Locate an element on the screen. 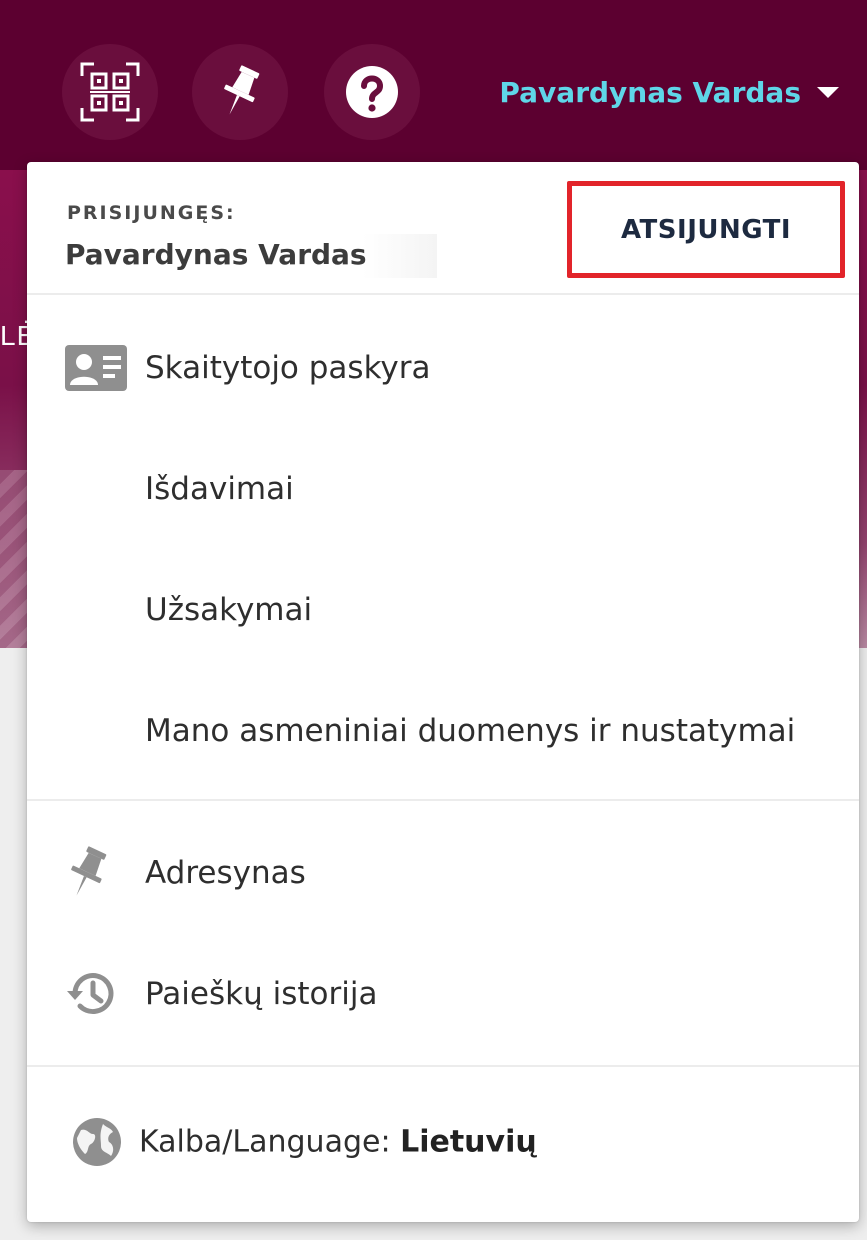 The image size is (867, 1240). language-label: Kalba/Language: Lietuvių is located at coordinates (338, 1142).